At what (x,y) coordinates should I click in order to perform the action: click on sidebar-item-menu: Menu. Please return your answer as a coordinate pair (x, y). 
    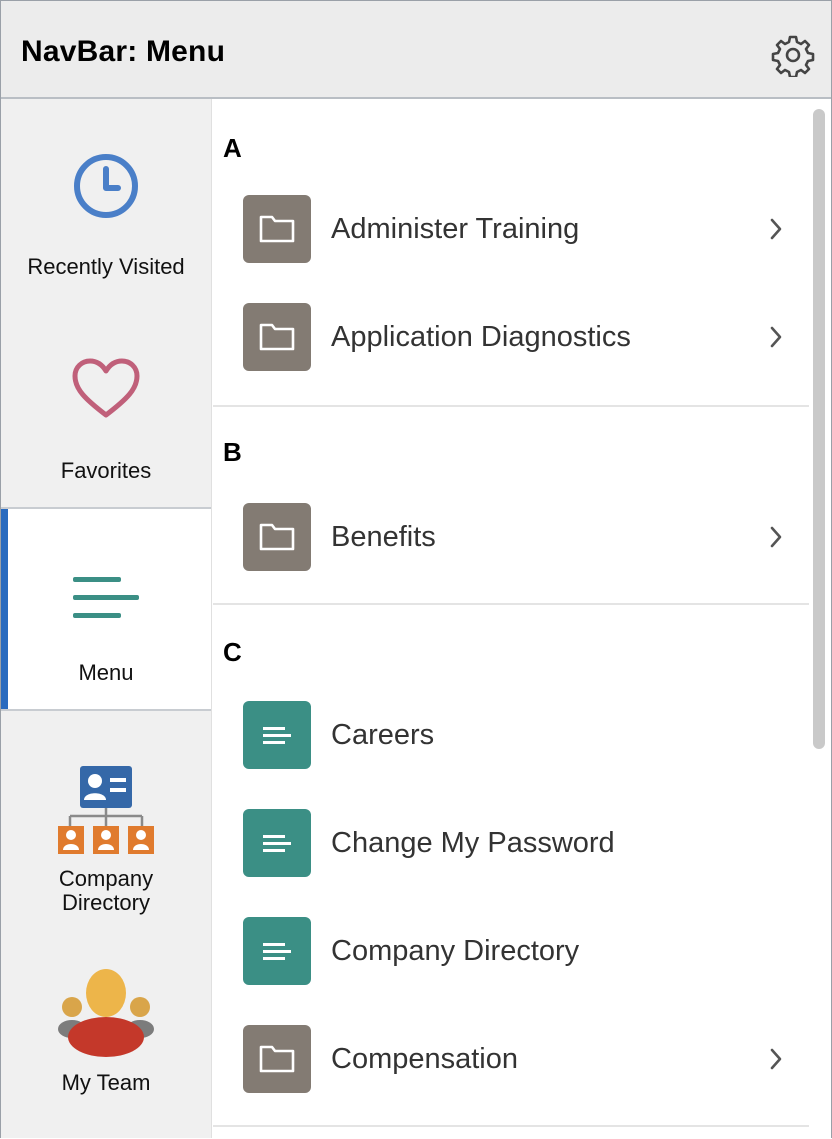
    Looking at the image, I should click on (106, 609).